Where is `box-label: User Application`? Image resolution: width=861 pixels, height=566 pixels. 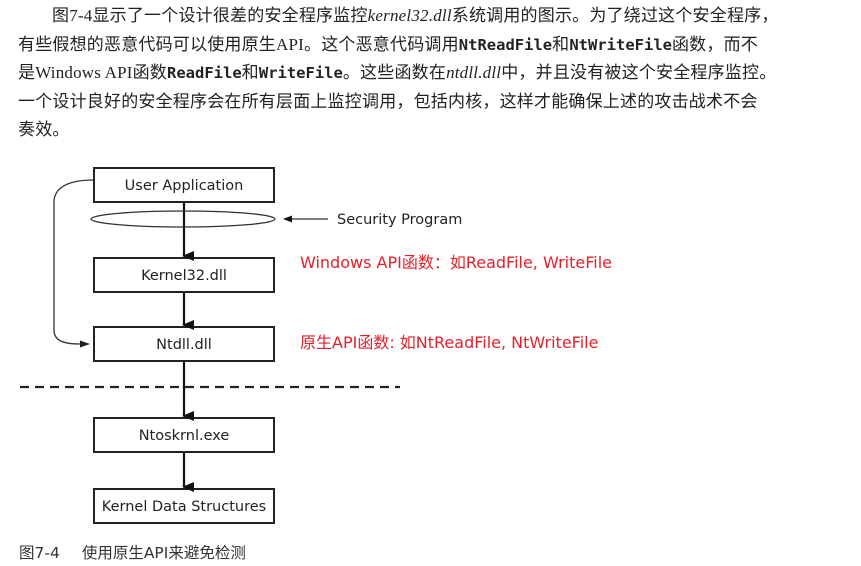 box-label: User Application is located at coordinates (184, 186).